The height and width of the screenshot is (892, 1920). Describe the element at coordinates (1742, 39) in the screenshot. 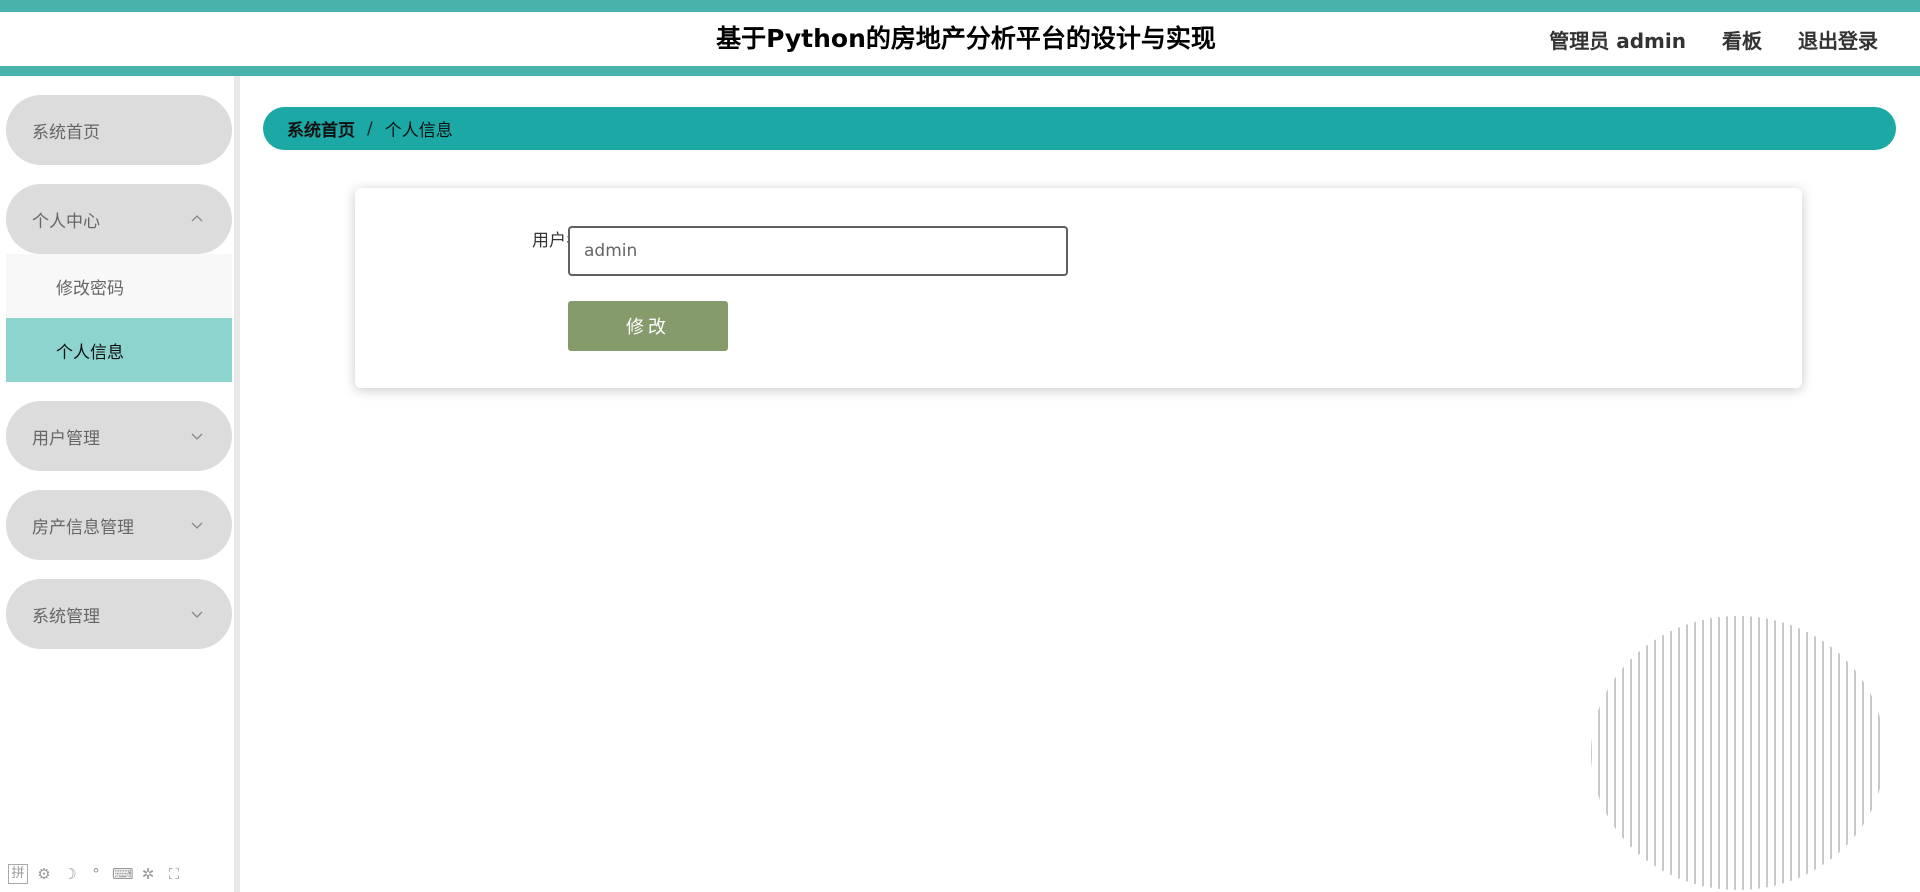

I see `dashboard-link: 看板` at that location.